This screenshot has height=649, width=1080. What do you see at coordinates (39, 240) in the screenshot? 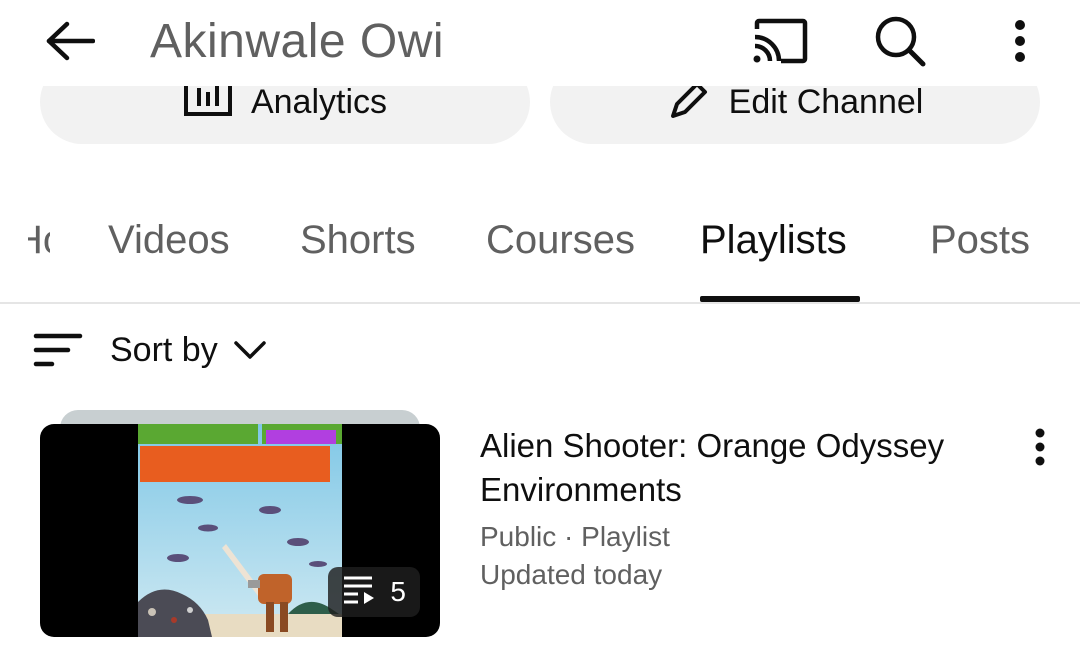
I see `tab-home: Home` at bounding box center [39, 240].